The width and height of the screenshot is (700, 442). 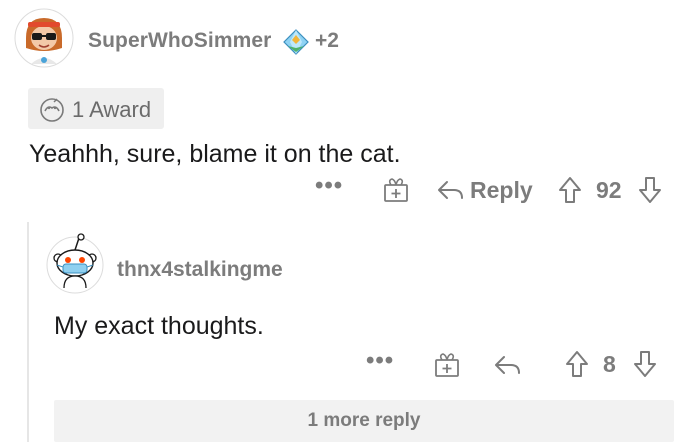 I want to click on comment-body: Yeahhh, sure, blame it on the cat., so click(x=215, y=154).